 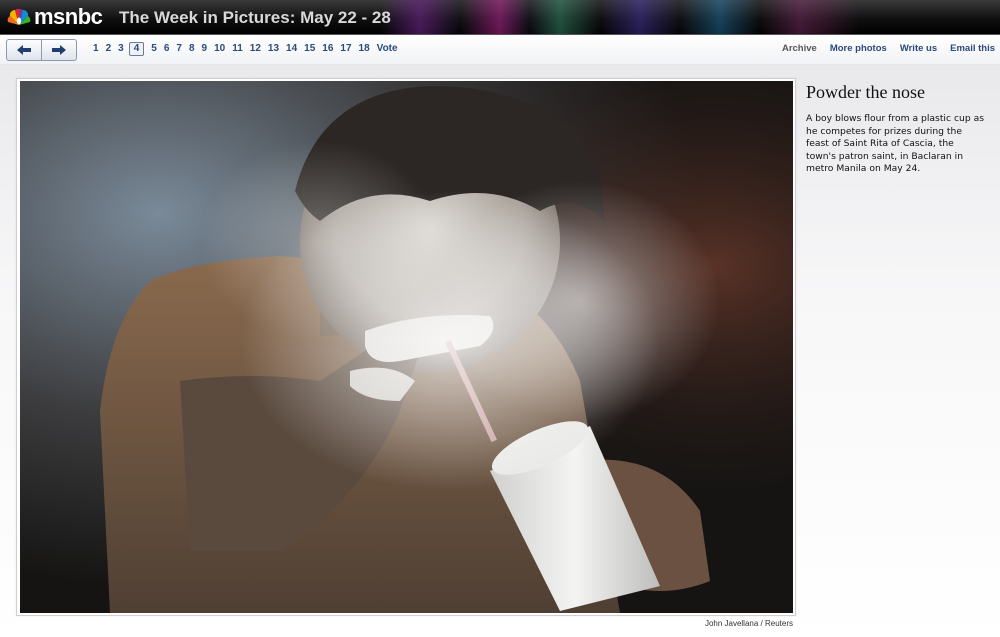 I want to click on nav-links: Archive More photos Write us Email this, so click(x=882, y=49).